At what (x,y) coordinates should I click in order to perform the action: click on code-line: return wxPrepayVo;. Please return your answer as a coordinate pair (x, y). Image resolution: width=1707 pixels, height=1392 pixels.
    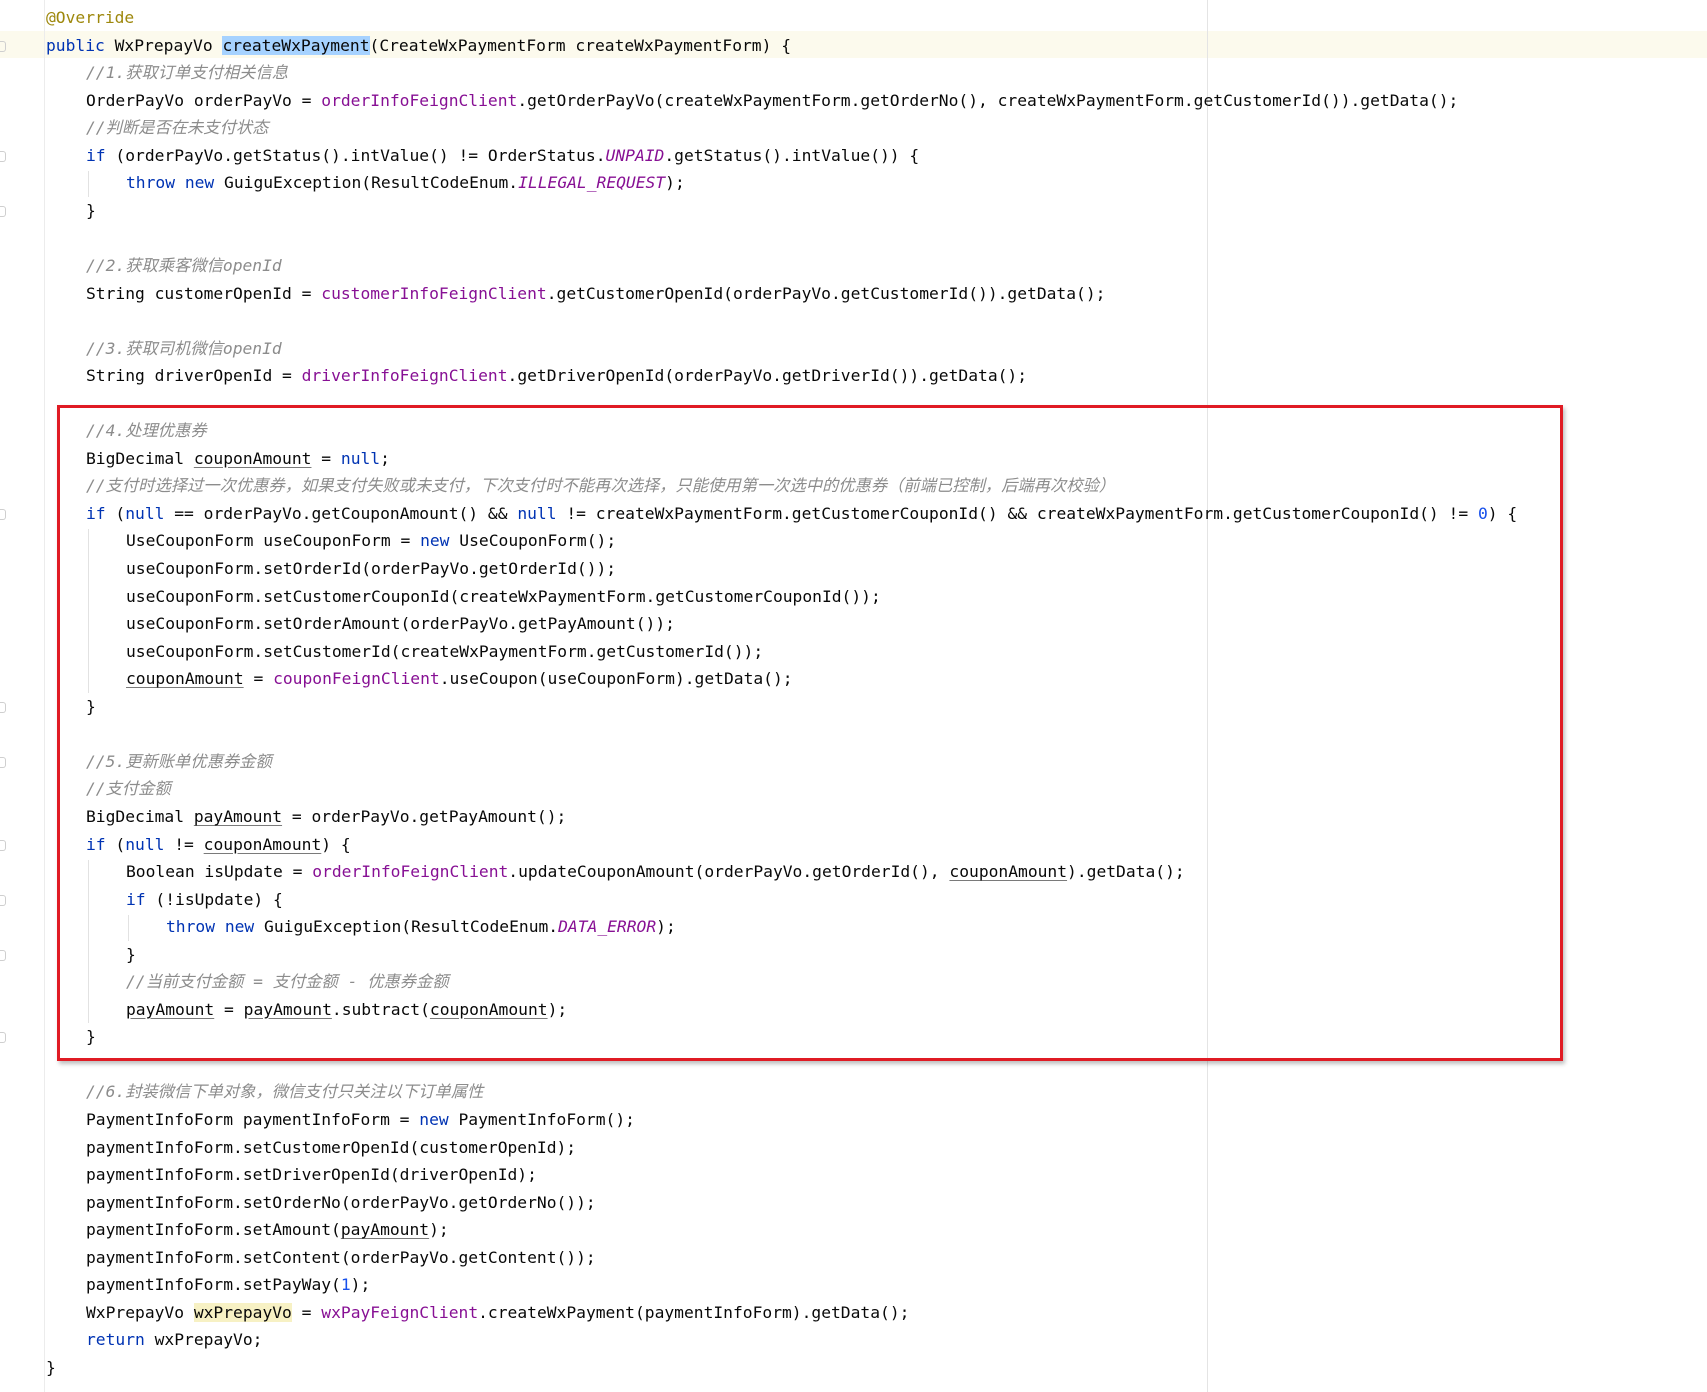
    Looking at the image, I should click on (174, 1339).